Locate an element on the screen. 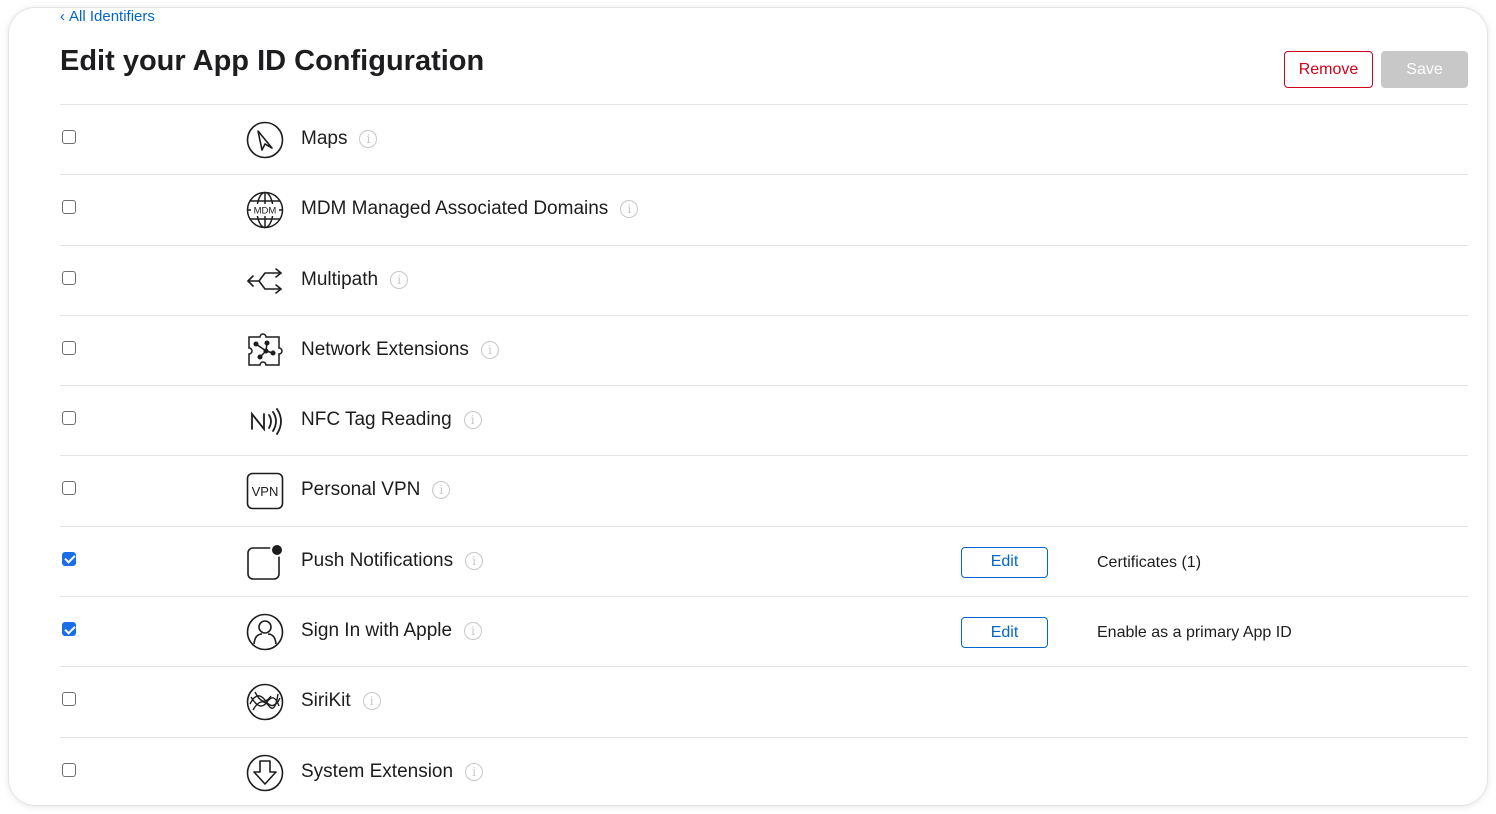  nfc-icon is located at coordinates (265, 421).